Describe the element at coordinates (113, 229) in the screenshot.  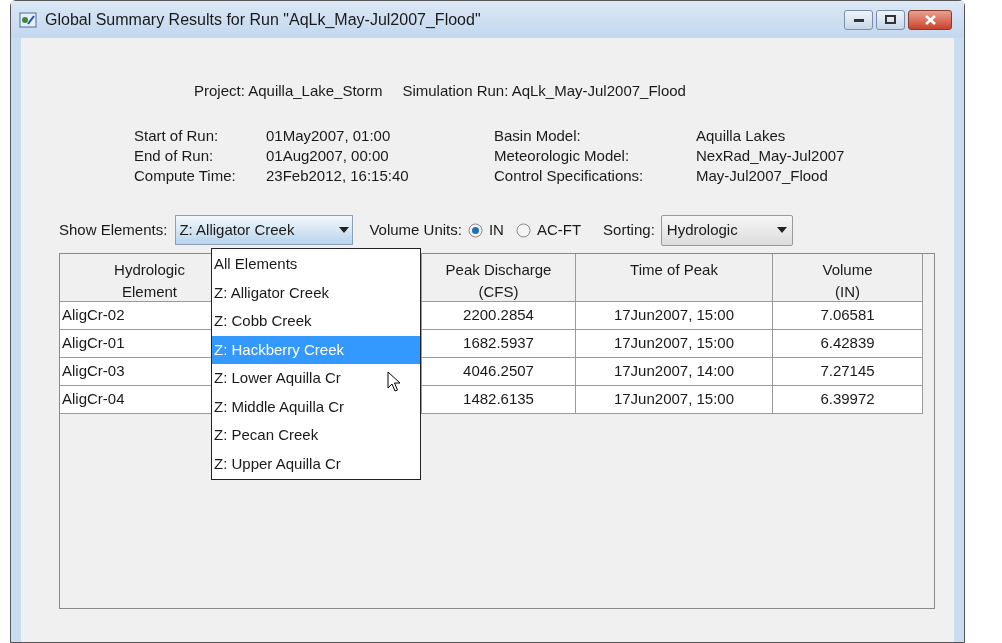
I see `show-elements-label: Show Elements:` at that location.